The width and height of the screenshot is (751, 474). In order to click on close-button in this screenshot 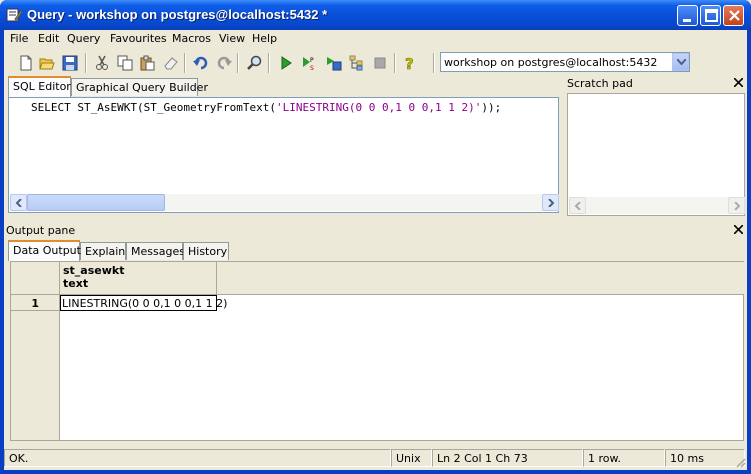, I will do `click(733, 15)`.